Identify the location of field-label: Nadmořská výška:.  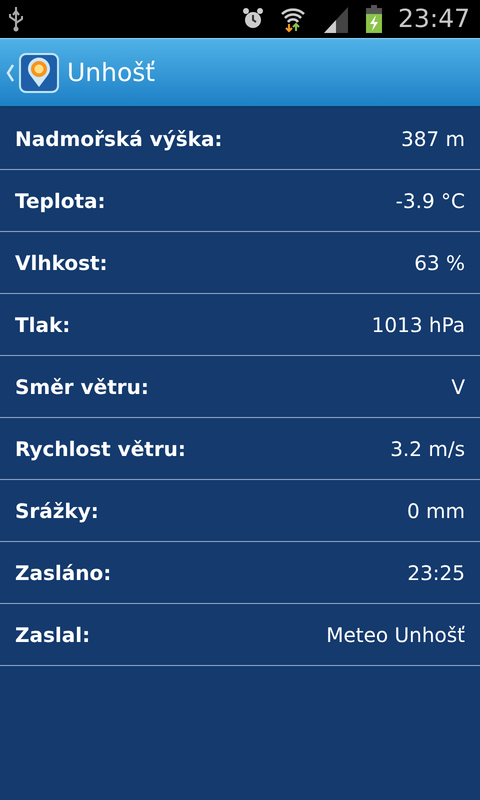
(118, 139).